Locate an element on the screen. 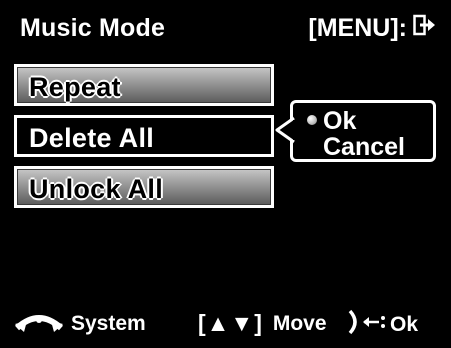  exit-icon is located at coordinates (425, 28).